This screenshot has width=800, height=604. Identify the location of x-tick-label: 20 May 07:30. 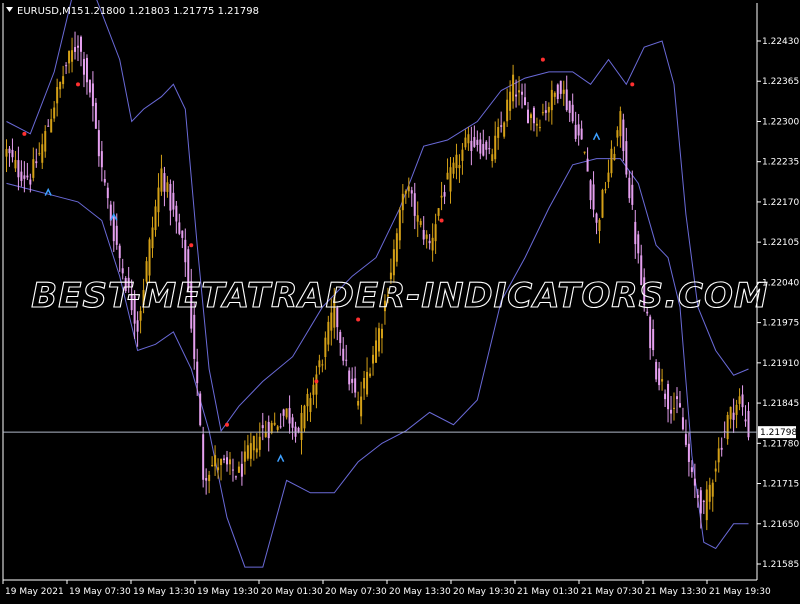
(356, 592).